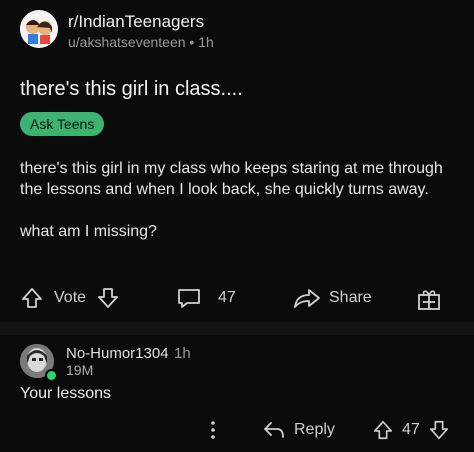 This screenshot has height=452, width=474. What do you see at coordinates (237, 328) in the screenshot?
I see `section-divider` at bounding box center [237, 328].